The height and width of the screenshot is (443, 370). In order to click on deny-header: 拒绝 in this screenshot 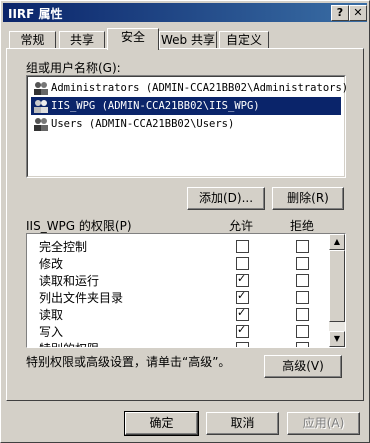, I will do `click(302, 226)`.